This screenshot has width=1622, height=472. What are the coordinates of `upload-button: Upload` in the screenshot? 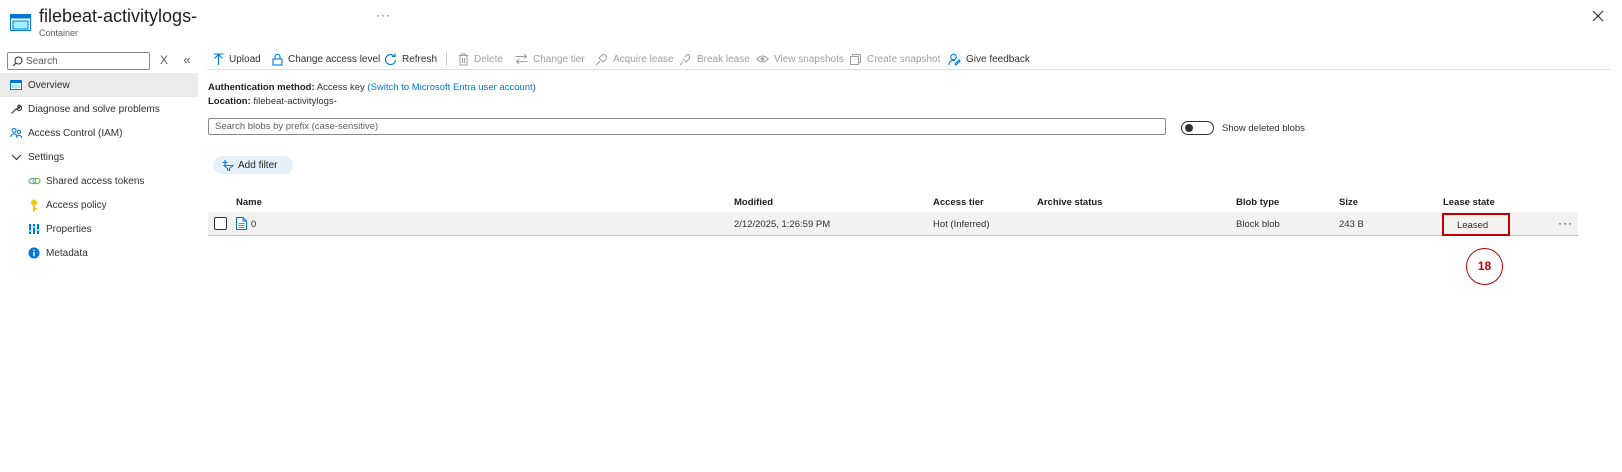 It's located at (237, 59).